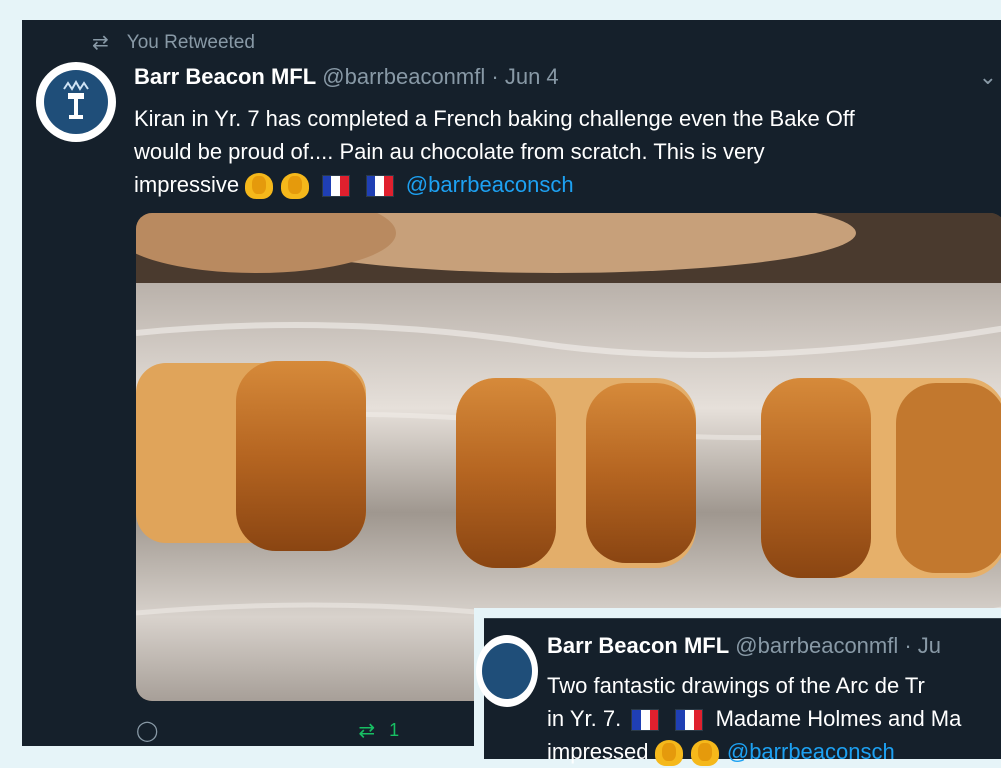 This screenshot has height=768, width=1001. What do you see at coordinates (598, 751) in the screenshot?
I see `tweet-text-part: impressed` at bounding box center [598, 751].